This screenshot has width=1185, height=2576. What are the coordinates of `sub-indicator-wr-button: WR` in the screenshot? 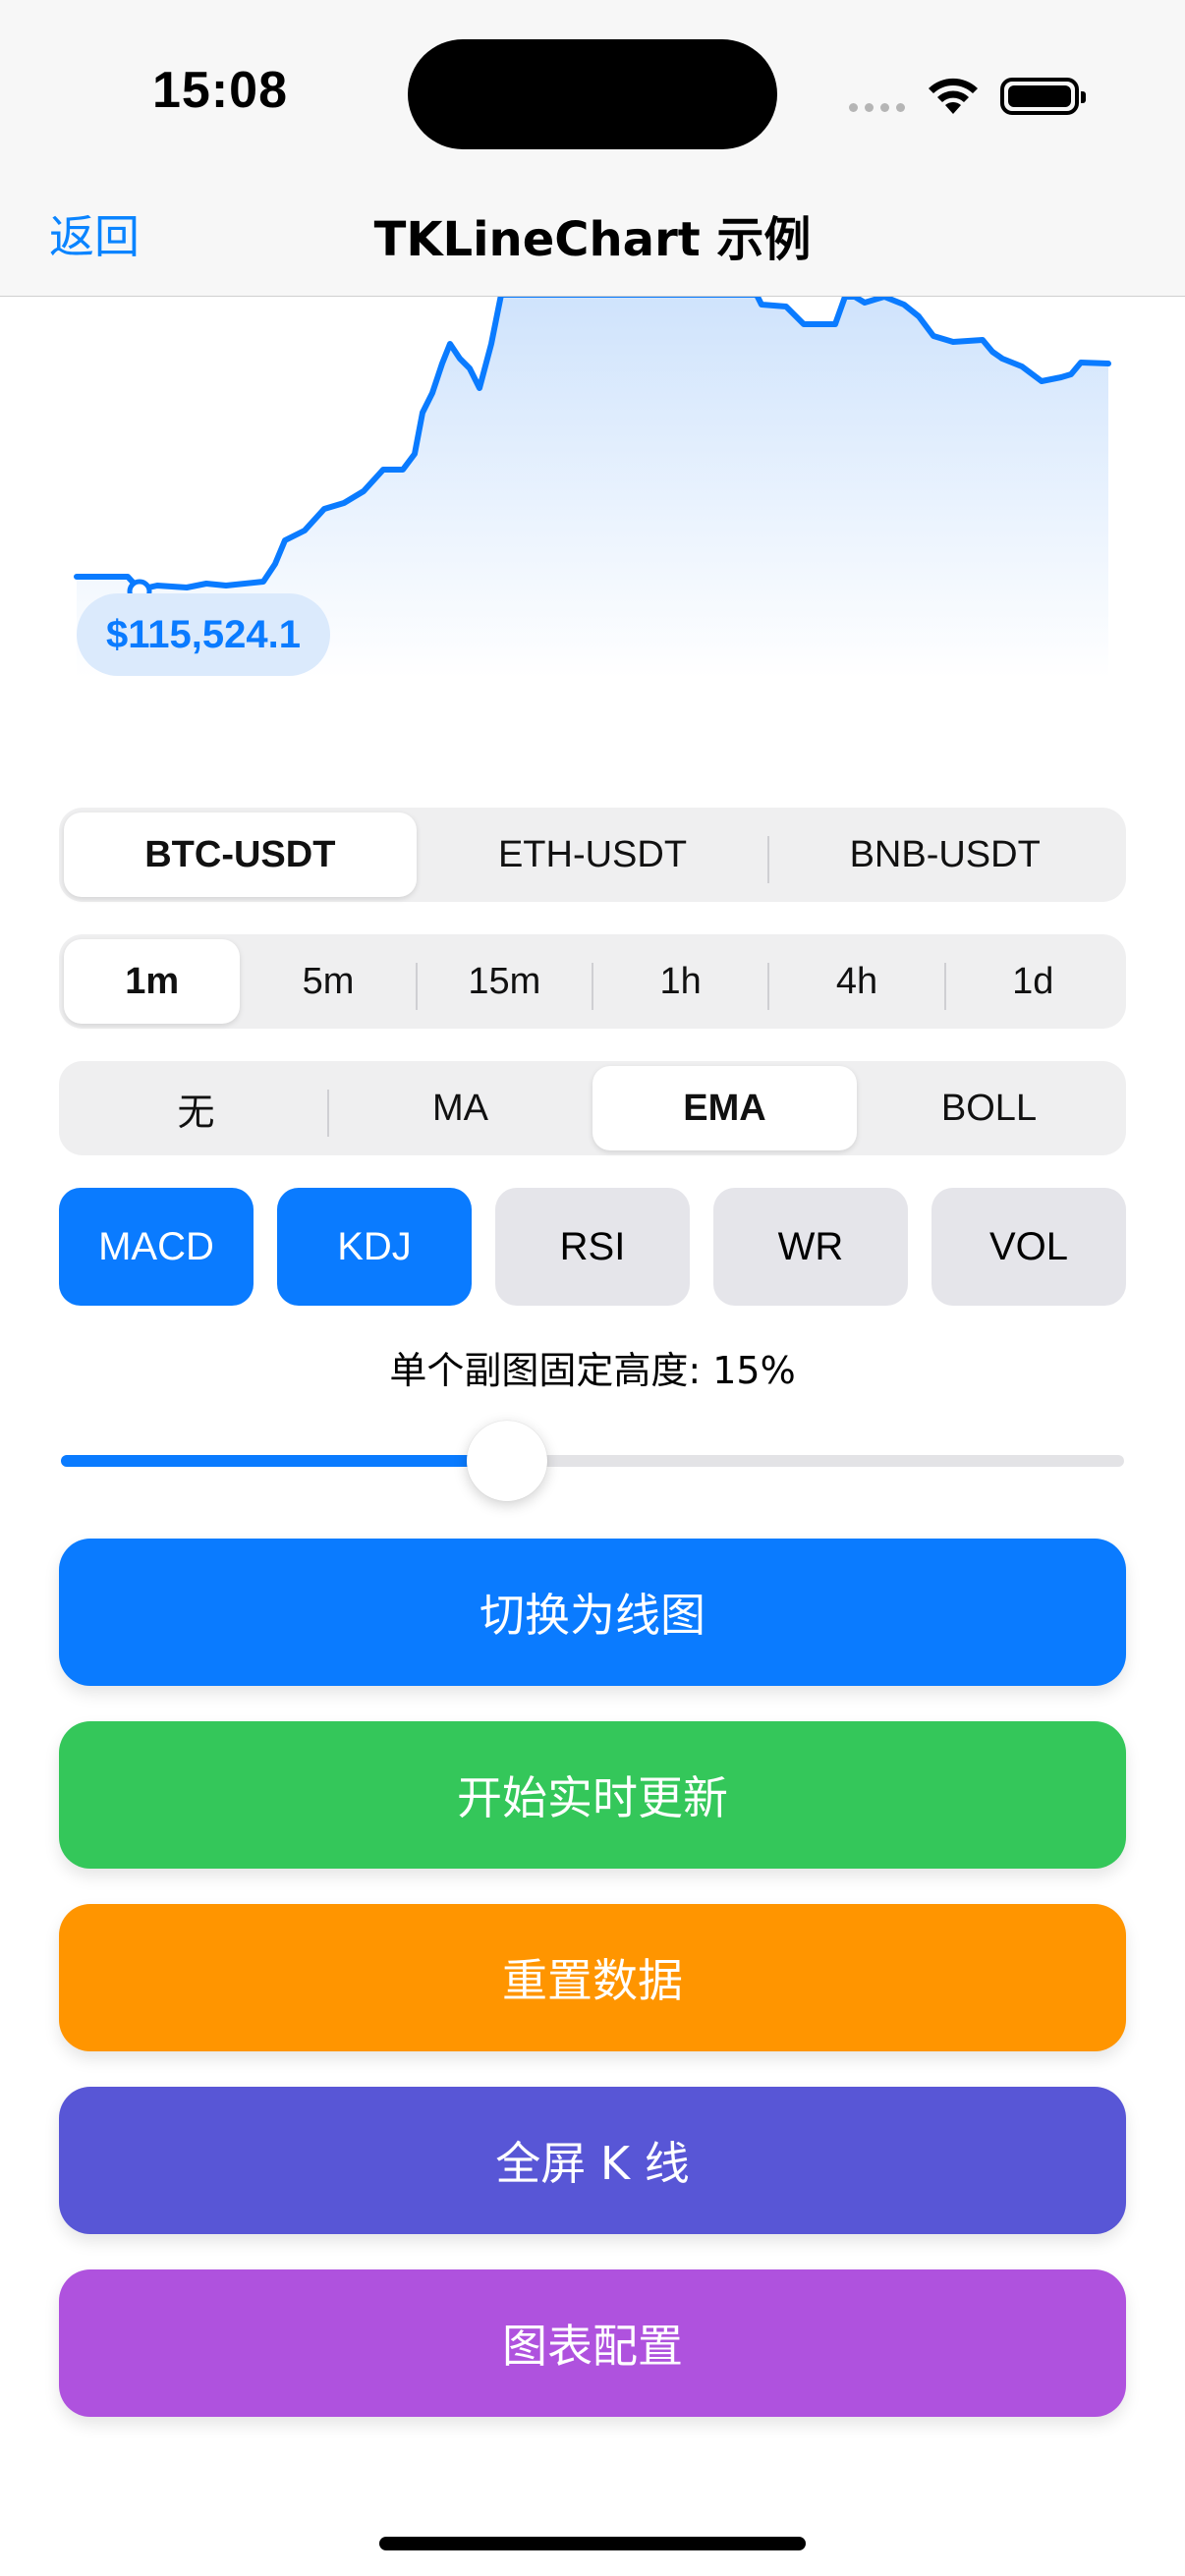 It's located at (811, 1247).